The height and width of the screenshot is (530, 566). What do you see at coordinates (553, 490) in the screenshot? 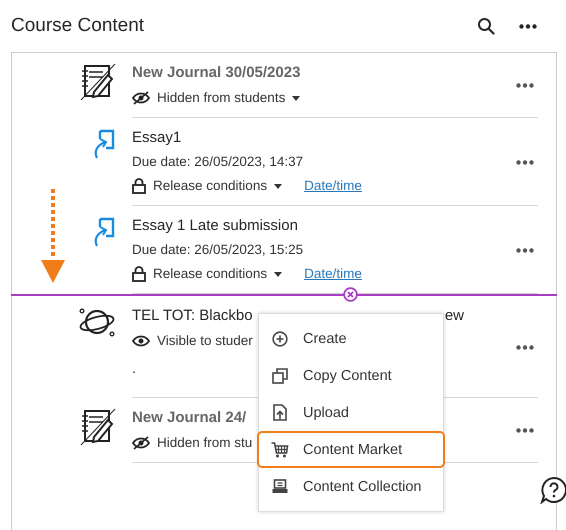
I see `help-icon` at bounding box center [553, 490].